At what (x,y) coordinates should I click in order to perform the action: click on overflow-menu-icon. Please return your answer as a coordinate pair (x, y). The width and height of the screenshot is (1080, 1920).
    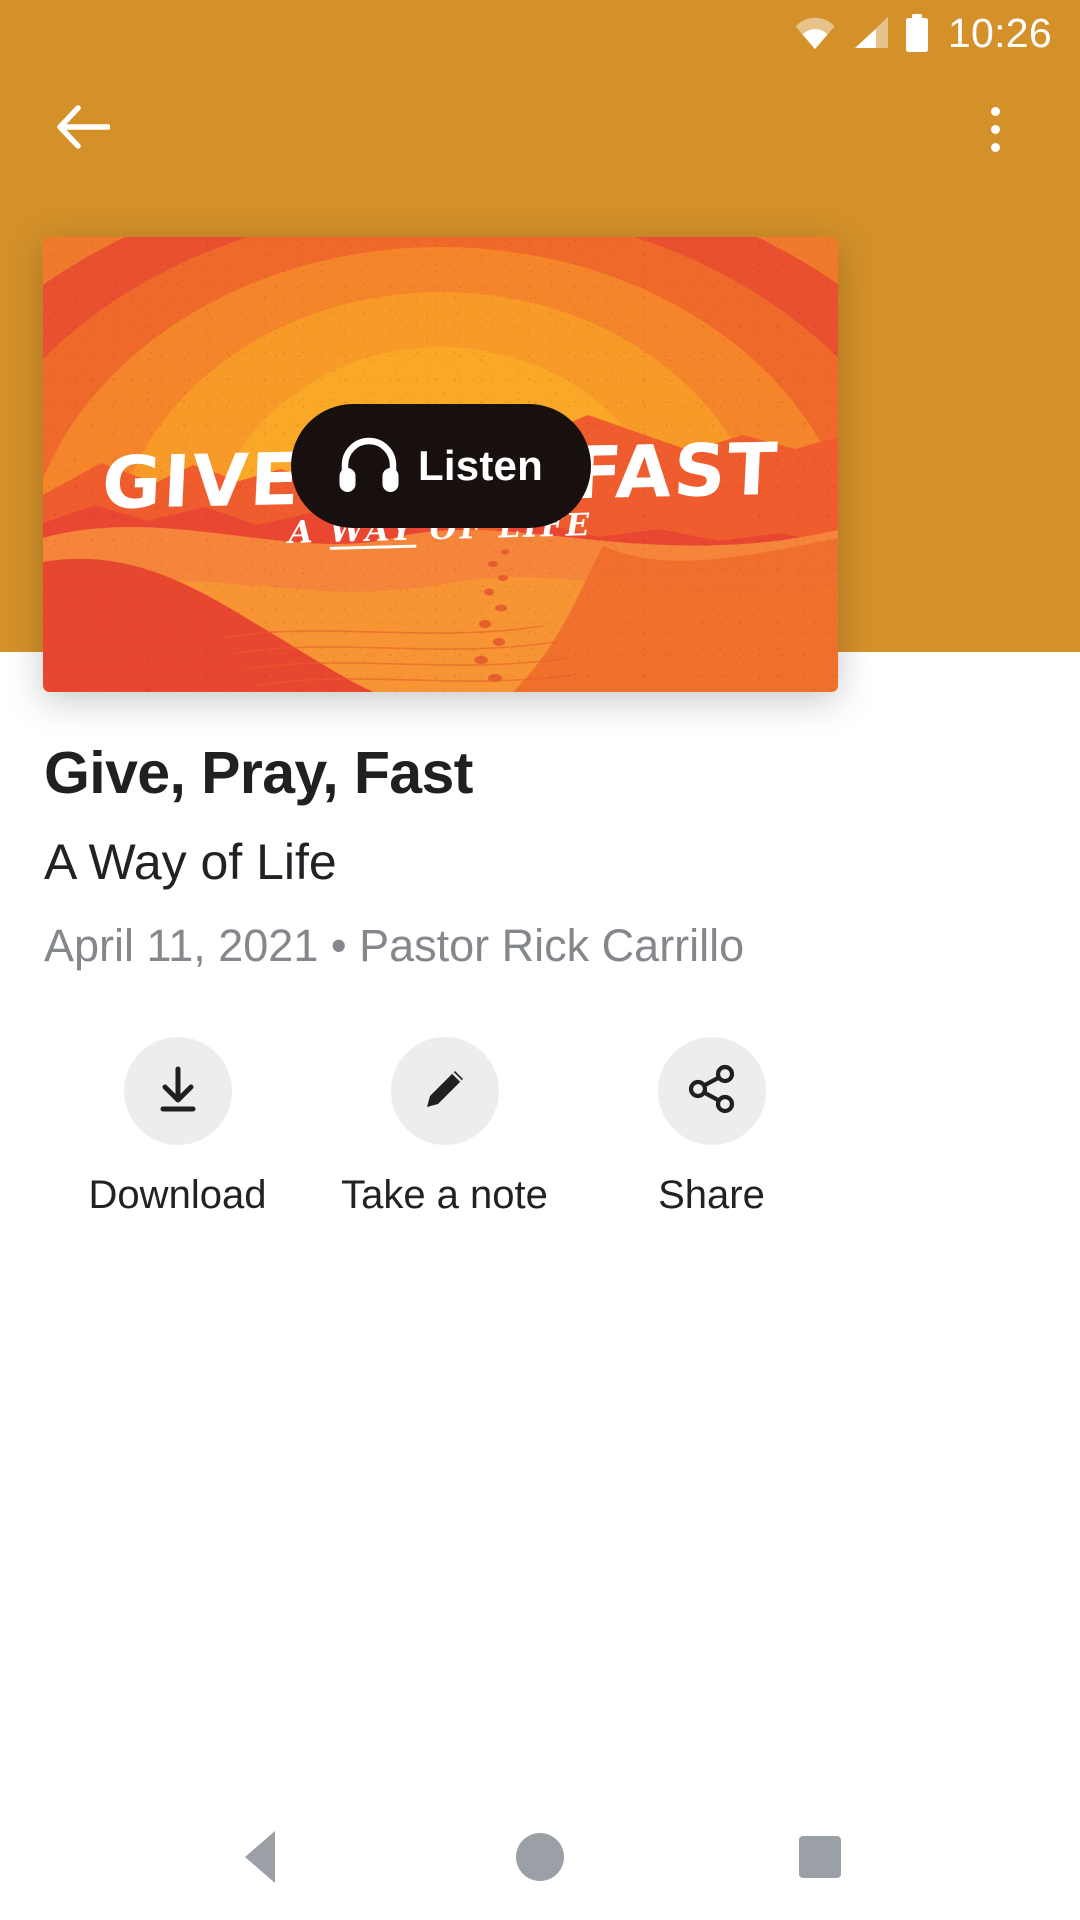
    Looking at the image, I should click on (995, 129).